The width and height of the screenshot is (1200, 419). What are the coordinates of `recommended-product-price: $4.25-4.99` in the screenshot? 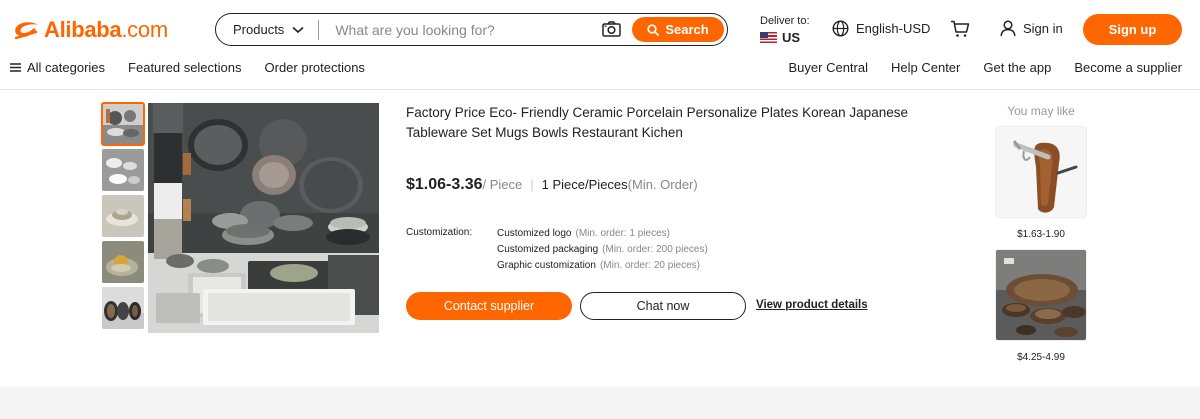 It's located at (1041, 357).